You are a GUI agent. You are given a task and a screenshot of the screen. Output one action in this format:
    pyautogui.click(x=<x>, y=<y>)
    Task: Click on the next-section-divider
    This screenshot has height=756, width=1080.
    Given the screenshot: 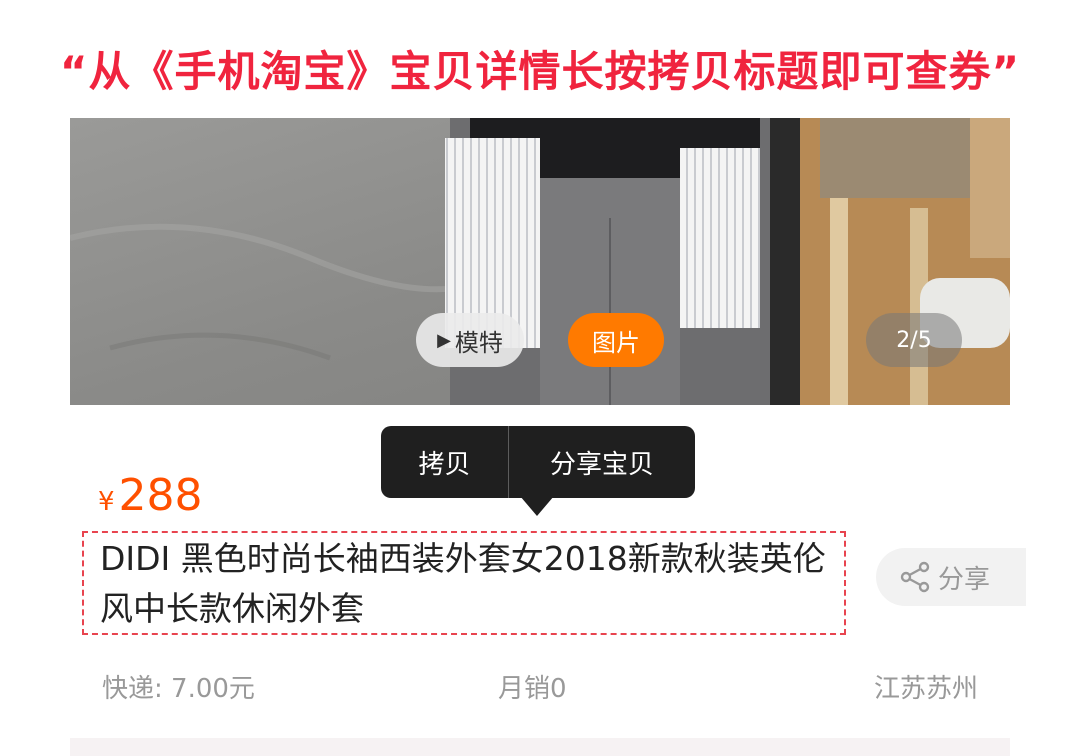 What is the action you would take?
    pyautogui.click(x=540, y=747)
    